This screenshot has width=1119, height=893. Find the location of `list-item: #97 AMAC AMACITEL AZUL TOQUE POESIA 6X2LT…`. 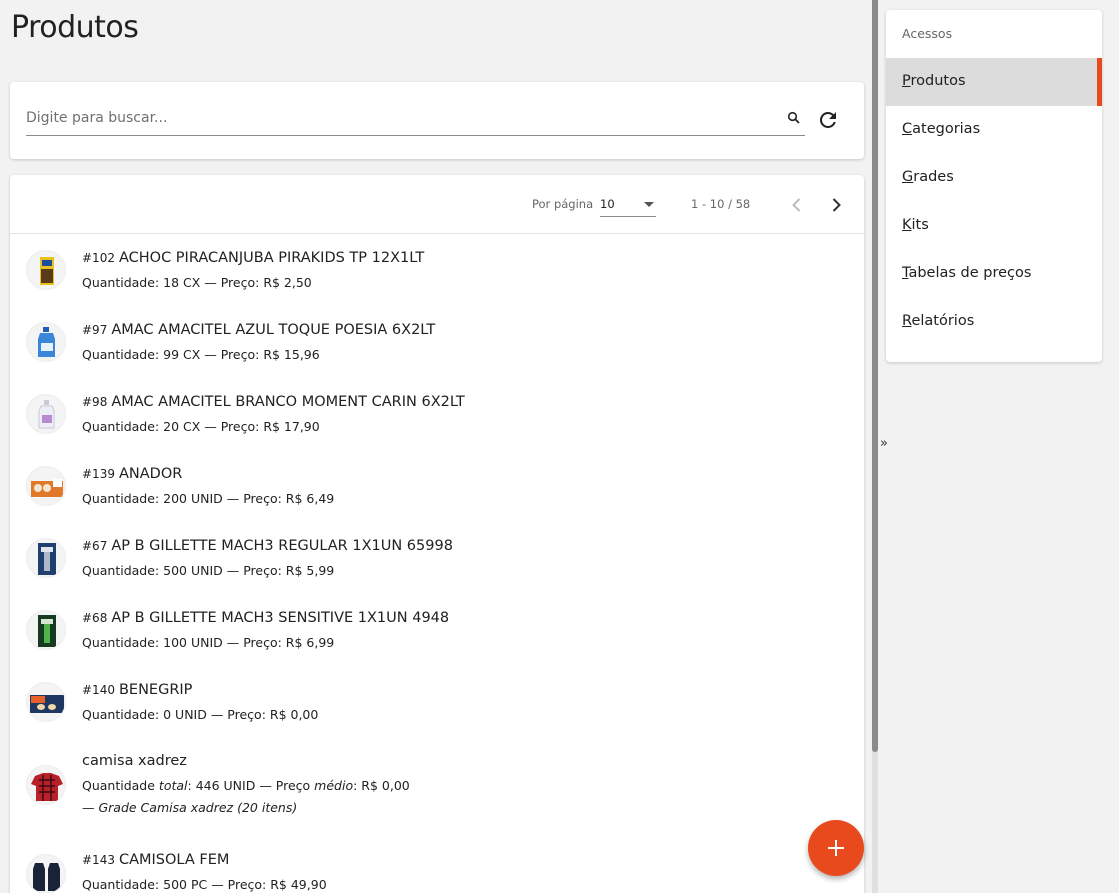

list-item: #97 AMAC AMACITEL AZUL TOQUE POESIA 6X2LT… is located at coordinates (437, 342).